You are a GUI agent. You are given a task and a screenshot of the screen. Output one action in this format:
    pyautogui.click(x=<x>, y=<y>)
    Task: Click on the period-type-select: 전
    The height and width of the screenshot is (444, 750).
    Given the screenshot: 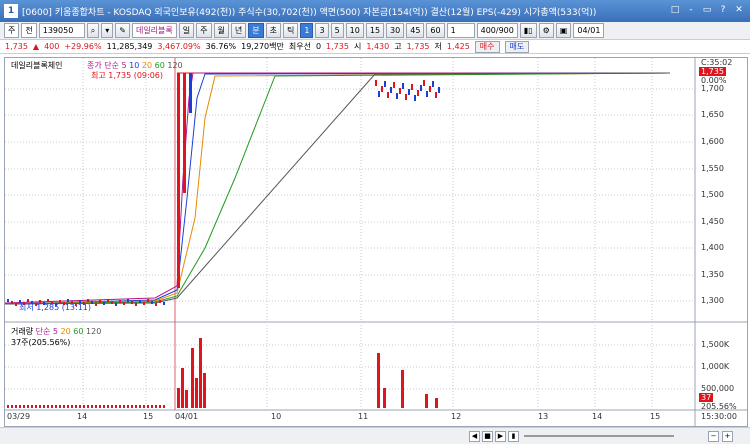 What is the action you would take?
    pyautogui.click(x=29, y=30)
    